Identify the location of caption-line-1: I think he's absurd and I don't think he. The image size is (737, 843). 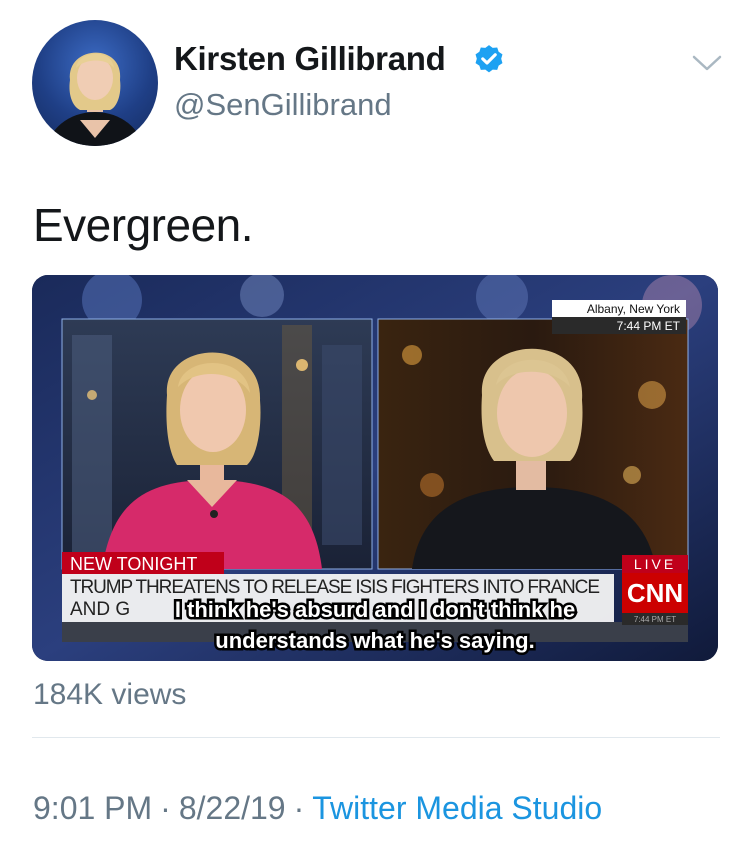
(375, 609).